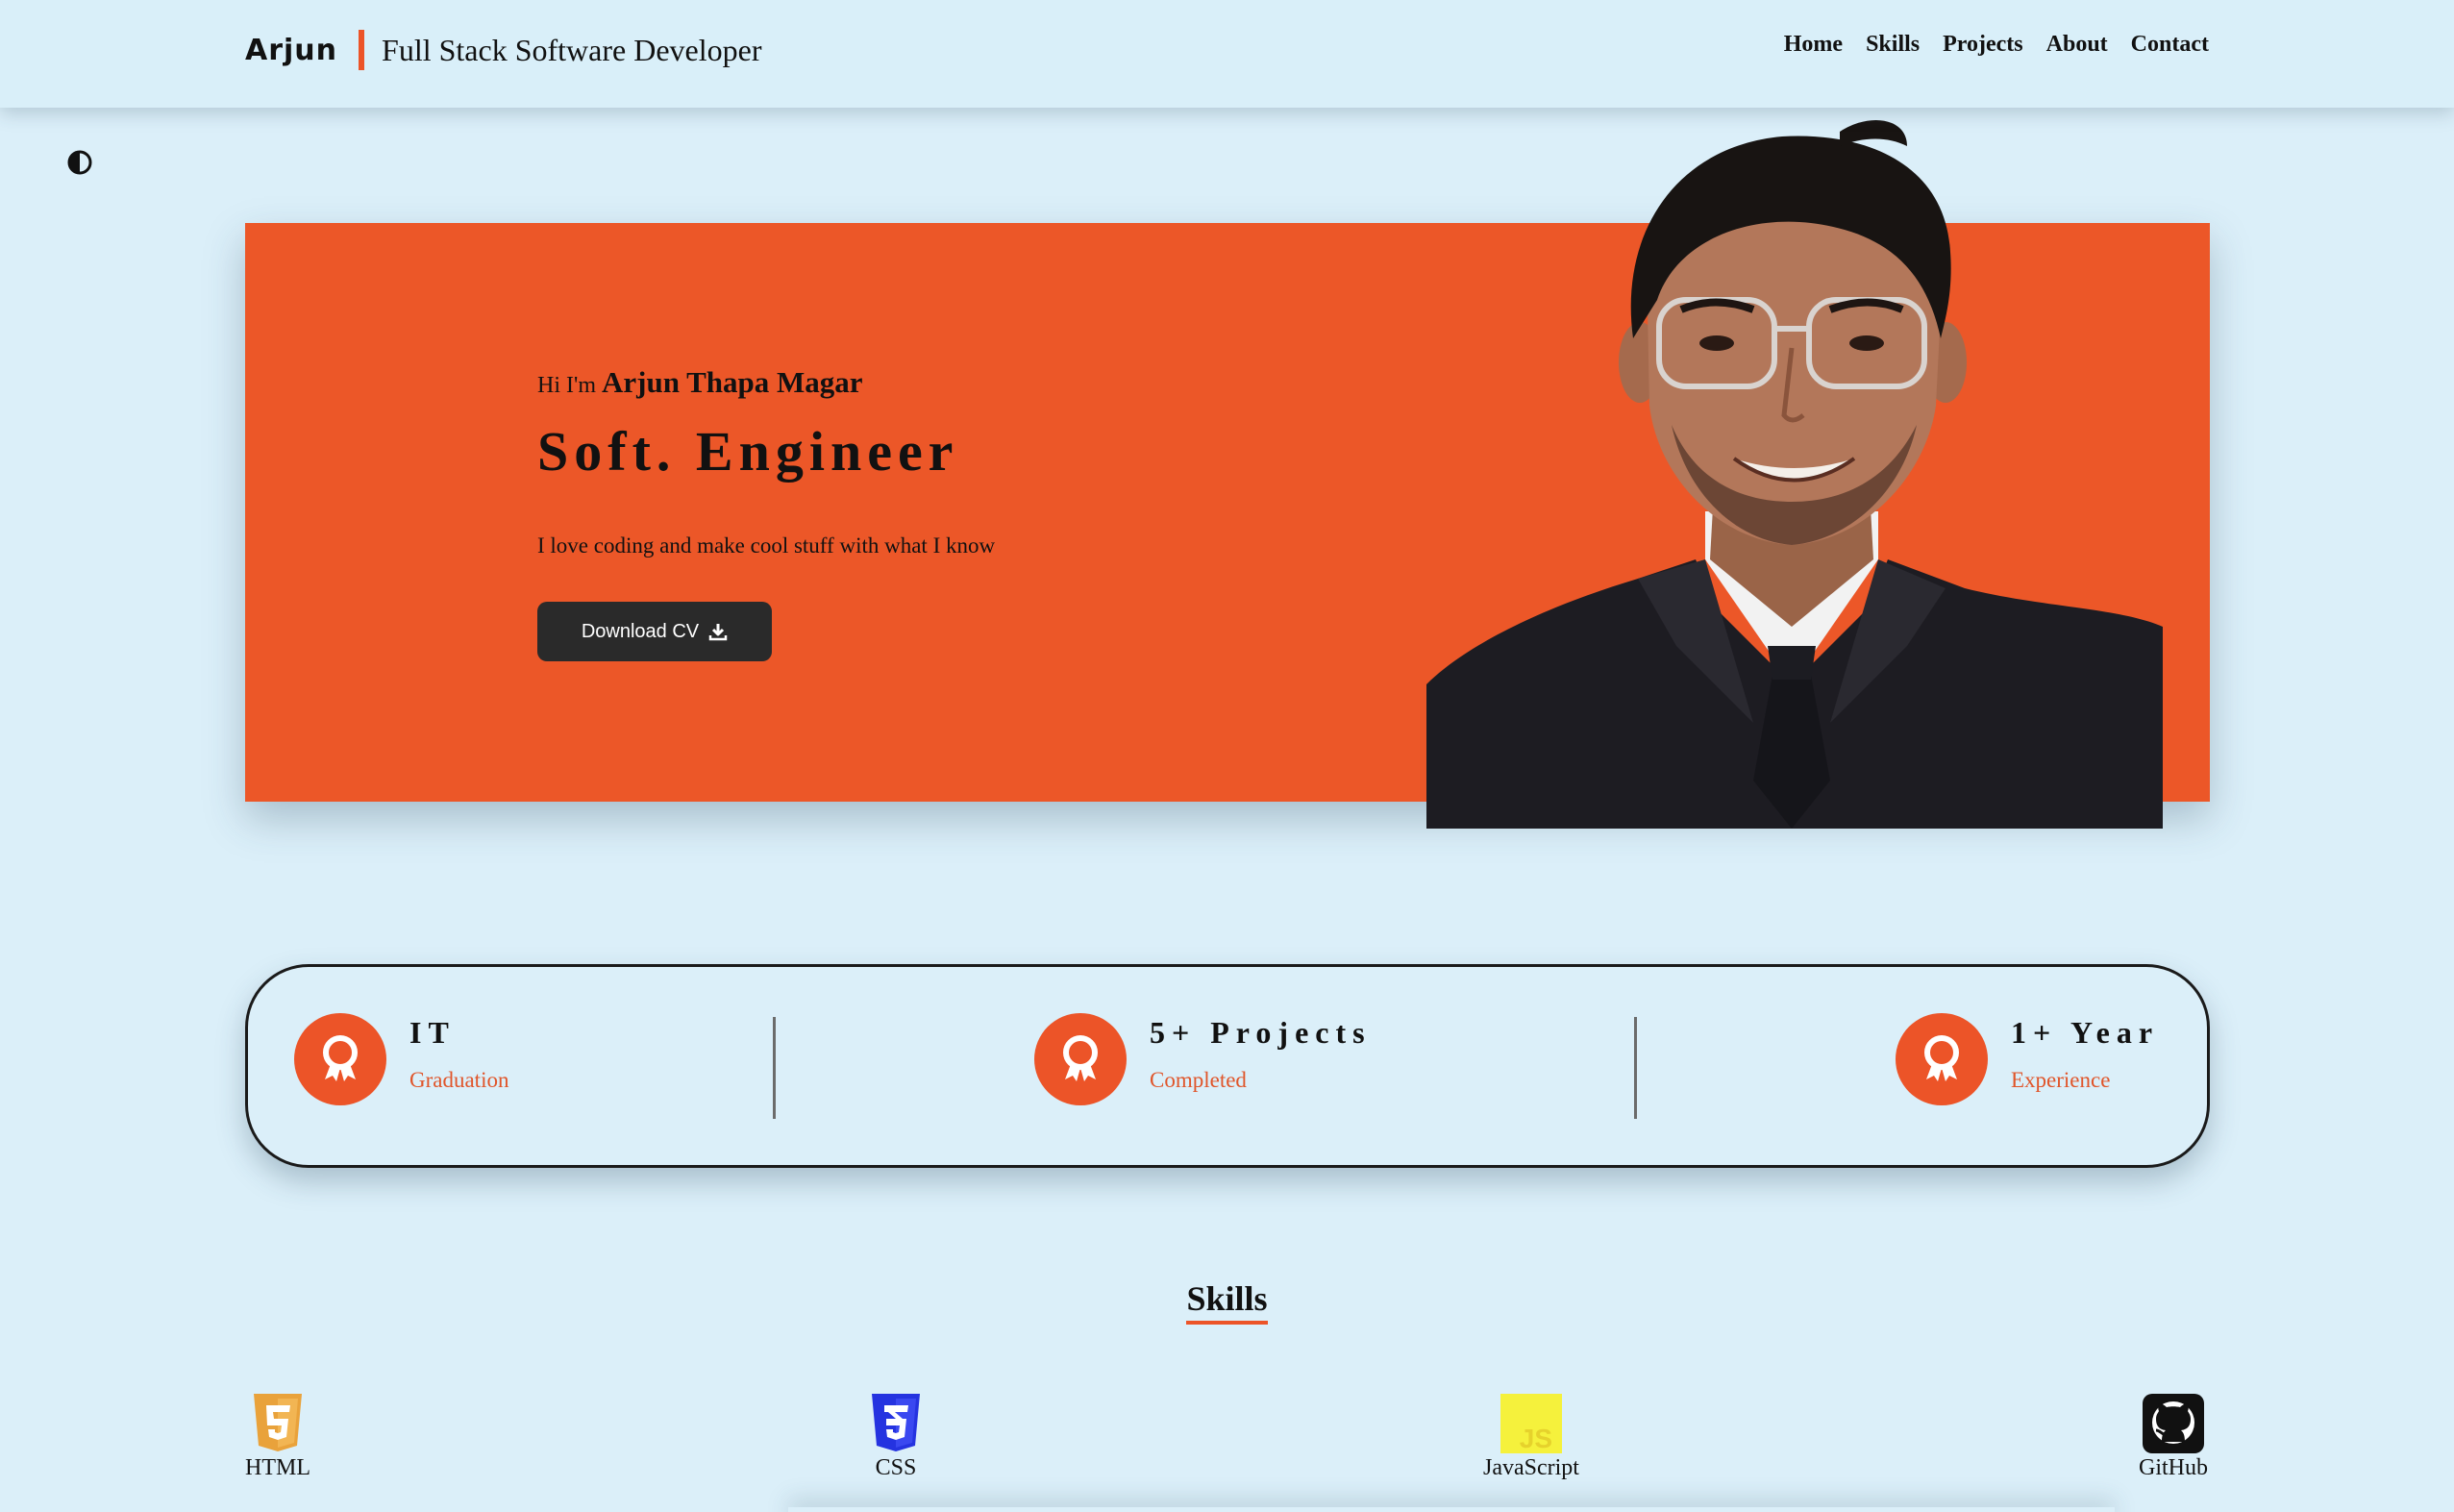 The width and height of the screenshot is (2454, 1512). I want to click on svg-text: JS, so click(1536, 1438).